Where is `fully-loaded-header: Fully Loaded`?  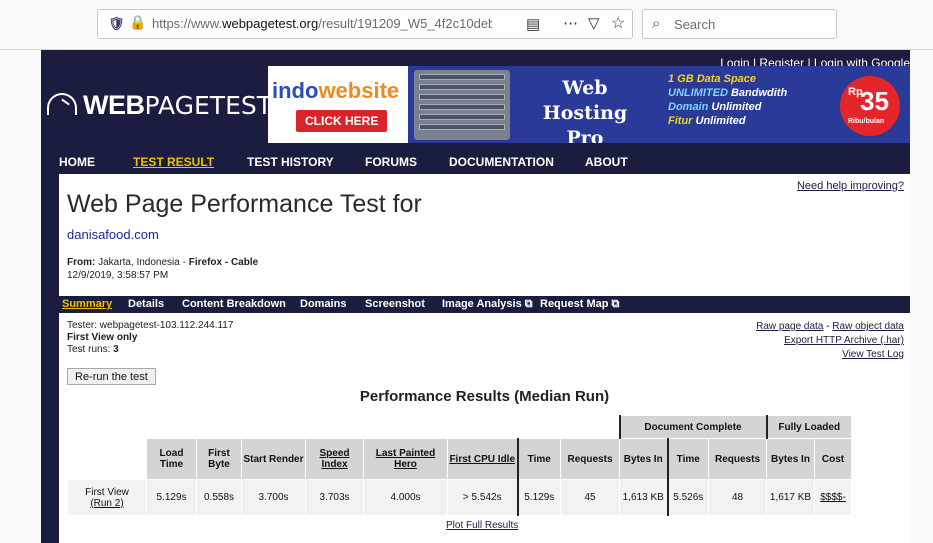
fully-loaded-header: Fully Loaded is located at coordinates (808, 427).